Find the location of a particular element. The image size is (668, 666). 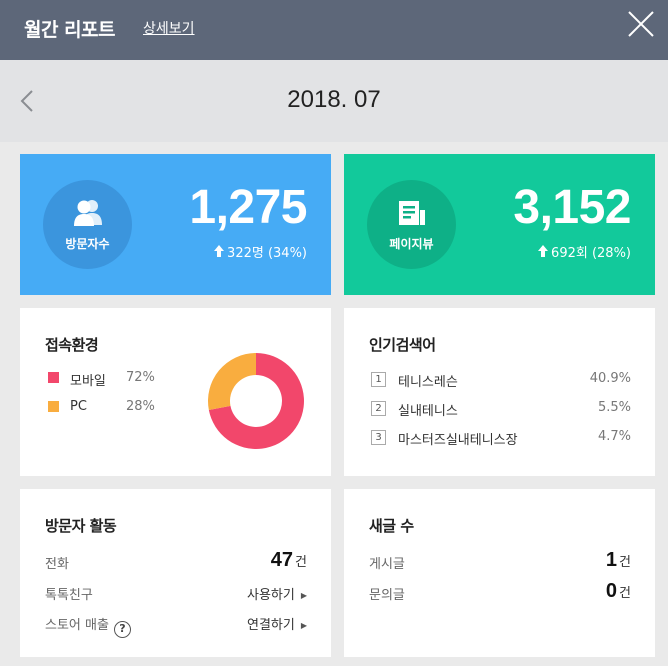

detail-link: 상세보기 is located at coordinates (169, 28).